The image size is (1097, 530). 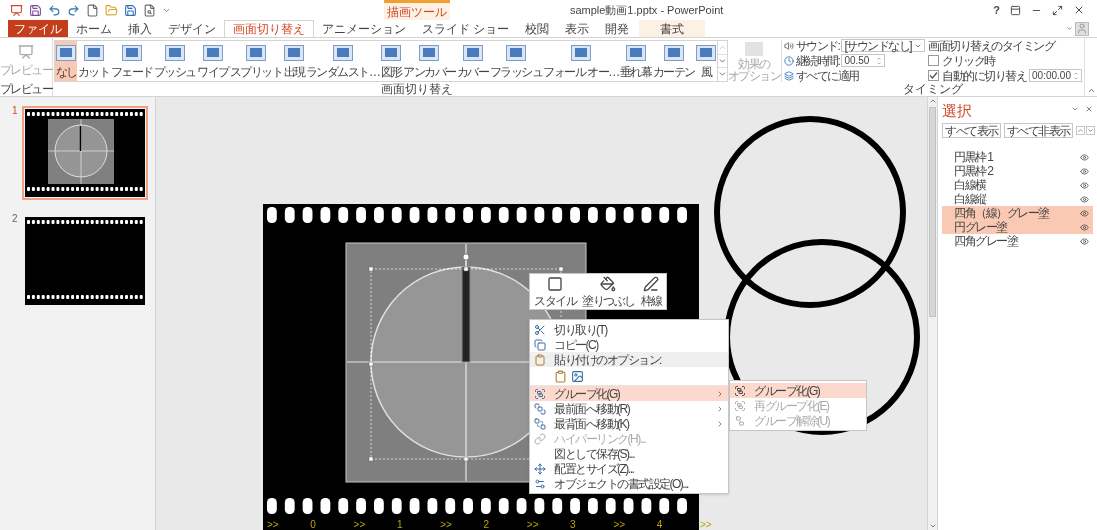 What do you see at coordinates (672, 28) in the screenshot?
I see `ribbon-tab: 書式` at bounding box center [672, 28].